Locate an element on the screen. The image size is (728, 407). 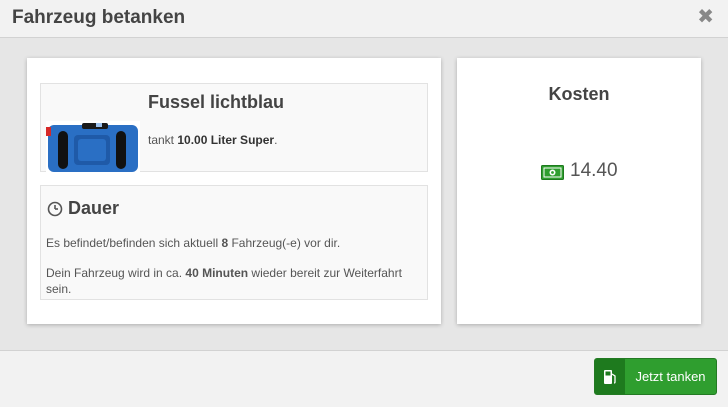
costs-title: Kosten is located at coordinates (579, 94).